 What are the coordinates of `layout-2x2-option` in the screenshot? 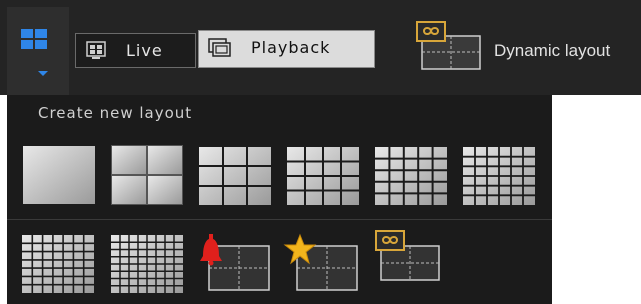 It's located at (147, 175).